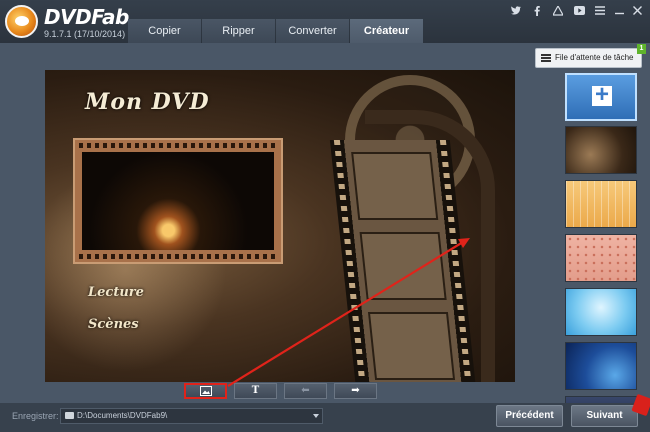  What do you see at coordinates (619, 12) in the screenshot?
I see `minimize-icon` at bounding box center [619, 12].